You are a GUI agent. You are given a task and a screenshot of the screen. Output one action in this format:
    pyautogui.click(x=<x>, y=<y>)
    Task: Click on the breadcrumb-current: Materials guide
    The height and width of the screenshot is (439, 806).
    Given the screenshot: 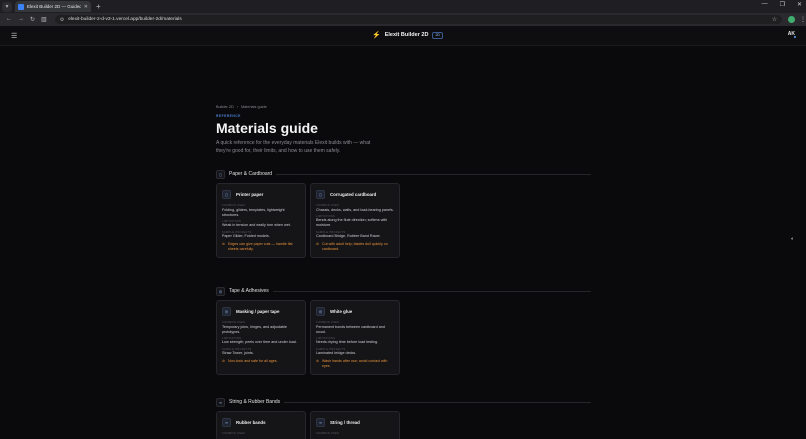 What is the action you would take?
    pyautogui.click(x=254, y=107)
    